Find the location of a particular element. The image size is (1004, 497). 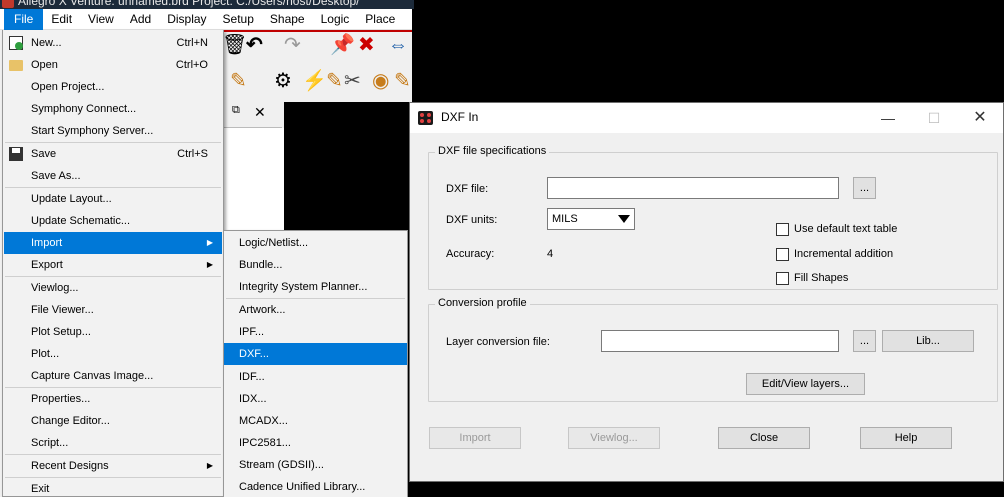

close-button: Close is located at coordinates (764, 438).